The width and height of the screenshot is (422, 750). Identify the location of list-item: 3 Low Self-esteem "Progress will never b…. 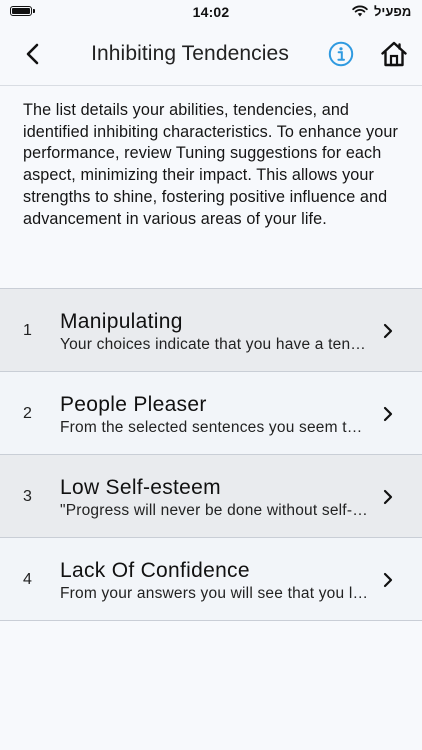
(211, 496).